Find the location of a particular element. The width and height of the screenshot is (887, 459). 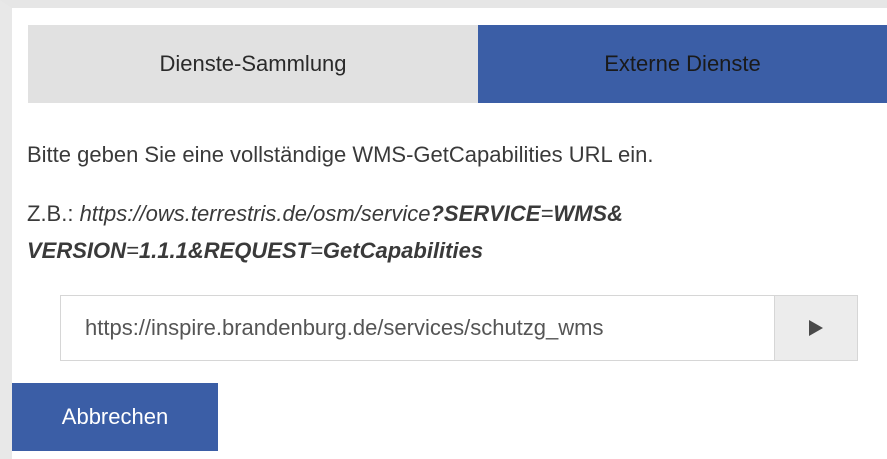

tab-externe-dienste: Externe Dienste is located at coordinates (682, 64).